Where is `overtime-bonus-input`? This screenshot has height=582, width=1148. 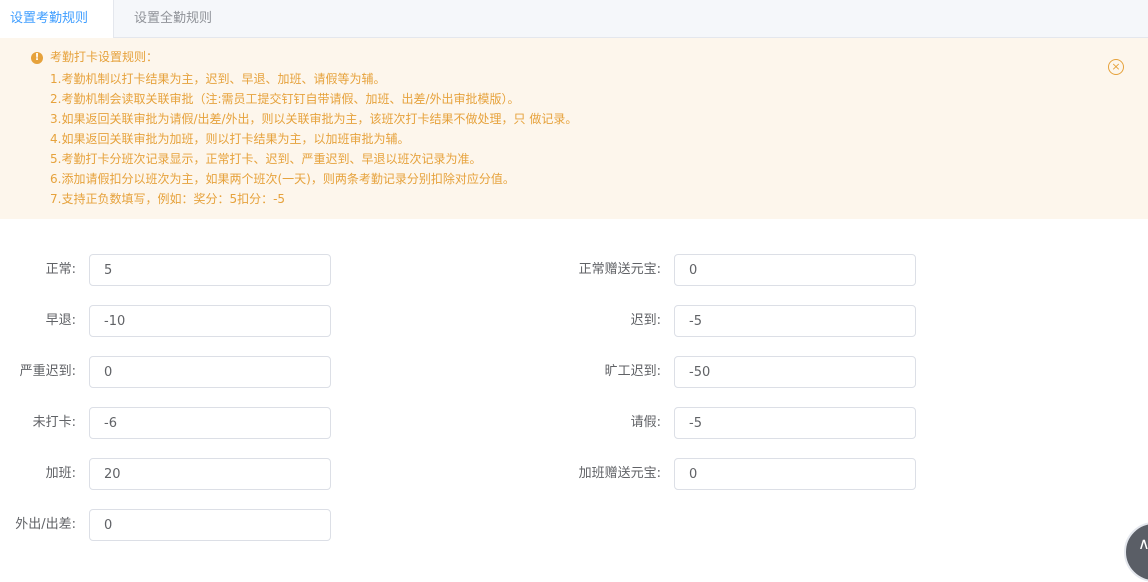
overtime-bonus-input is located at coordinates (795, 474).